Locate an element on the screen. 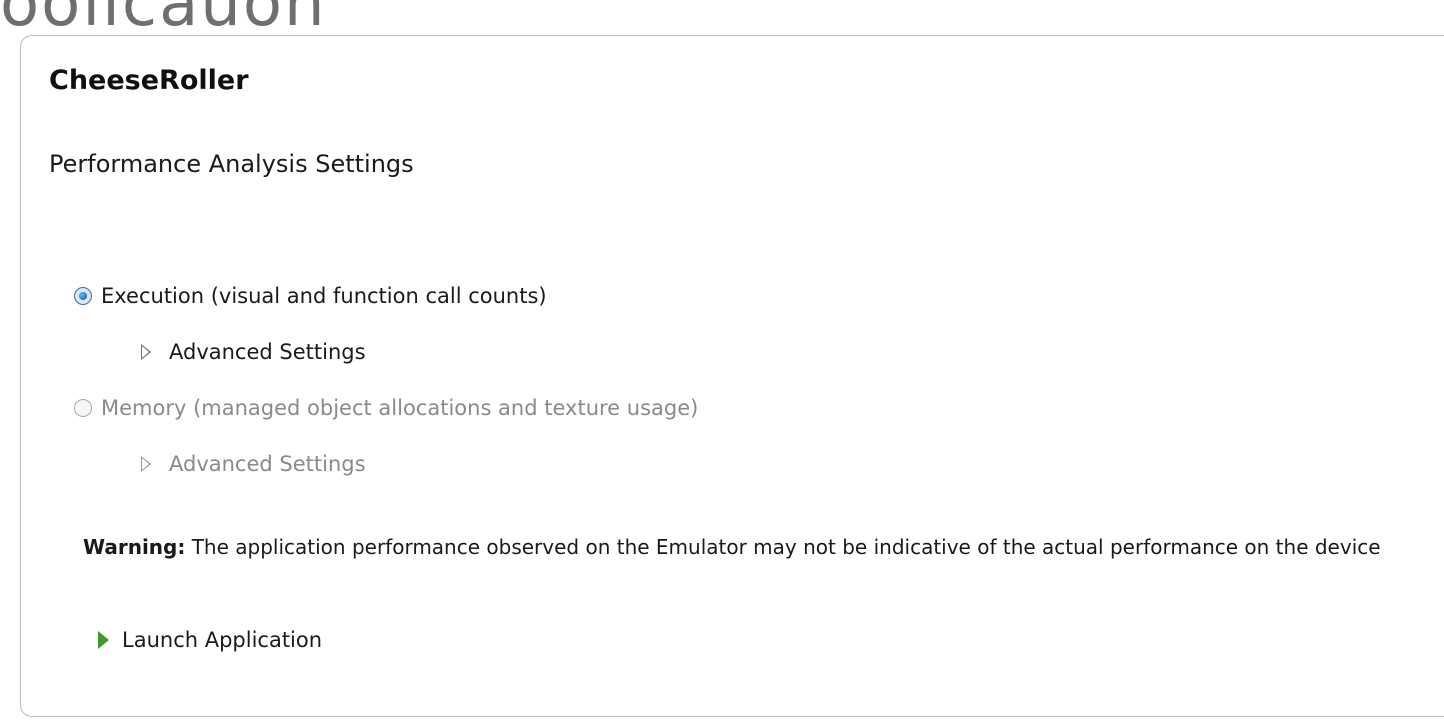 The width and height of the screenshot is (1444, 723). play-icon is located at coordinates (103, 640).